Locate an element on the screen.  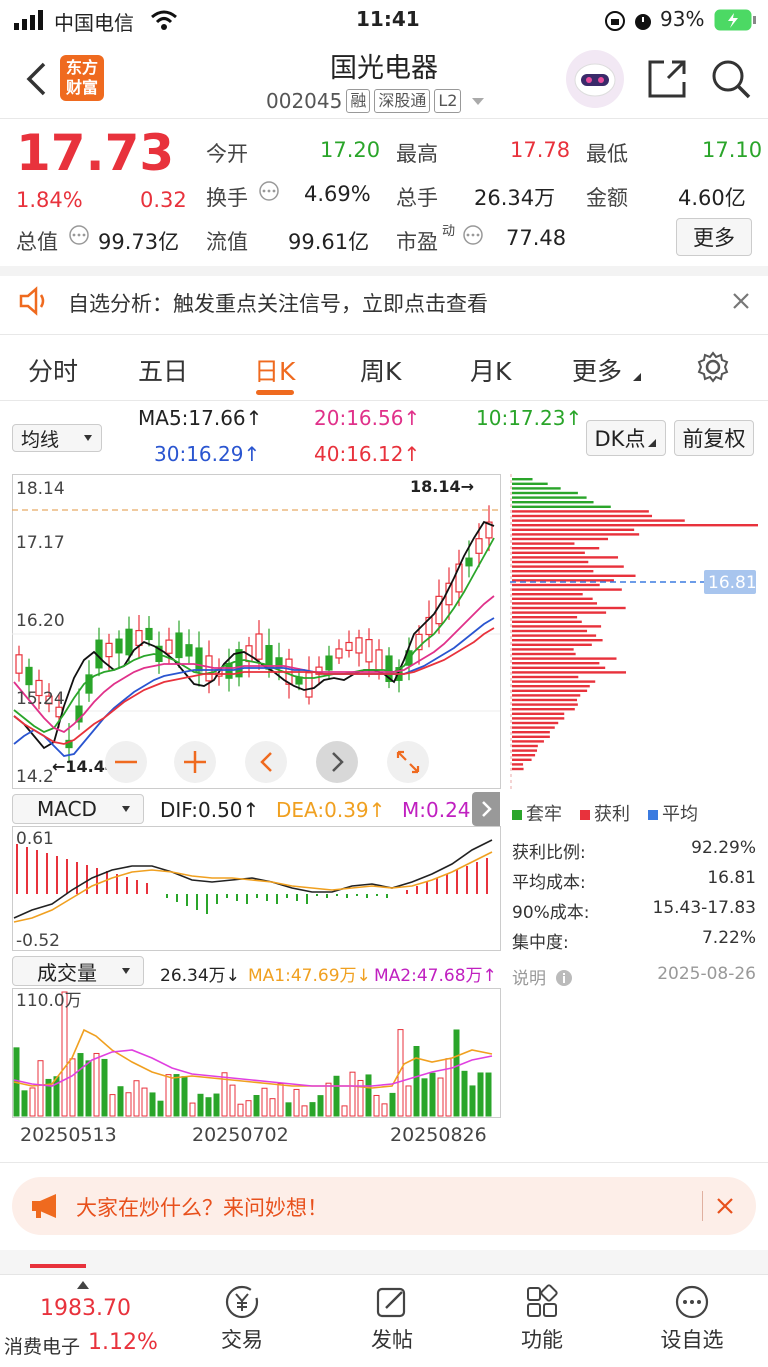
tab-strip-behind is located at coordinates (384, 1262).